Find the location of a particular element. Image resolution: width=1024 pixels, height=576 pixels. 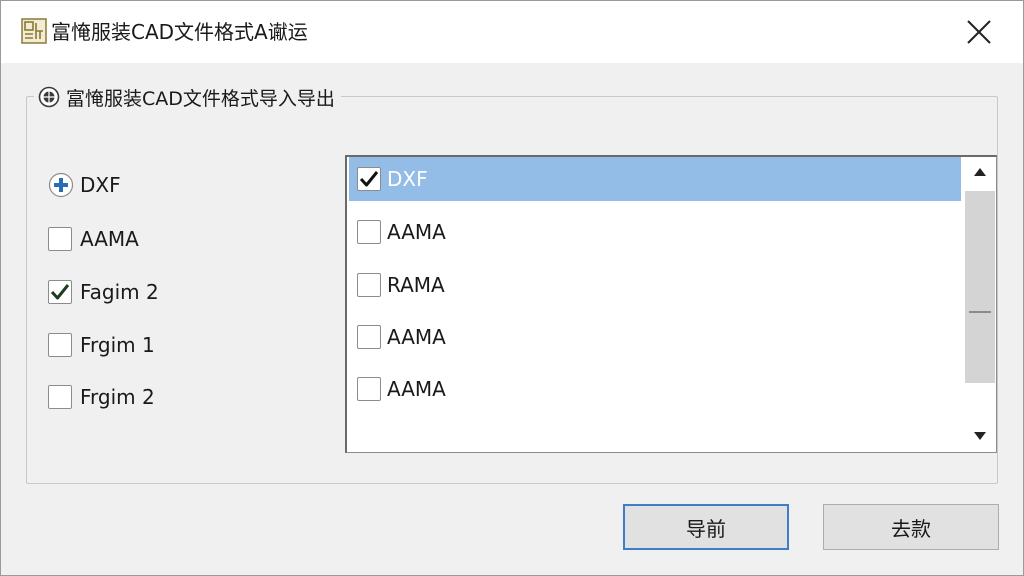

option-dxf: DXF is located at coordinates (84, 185).